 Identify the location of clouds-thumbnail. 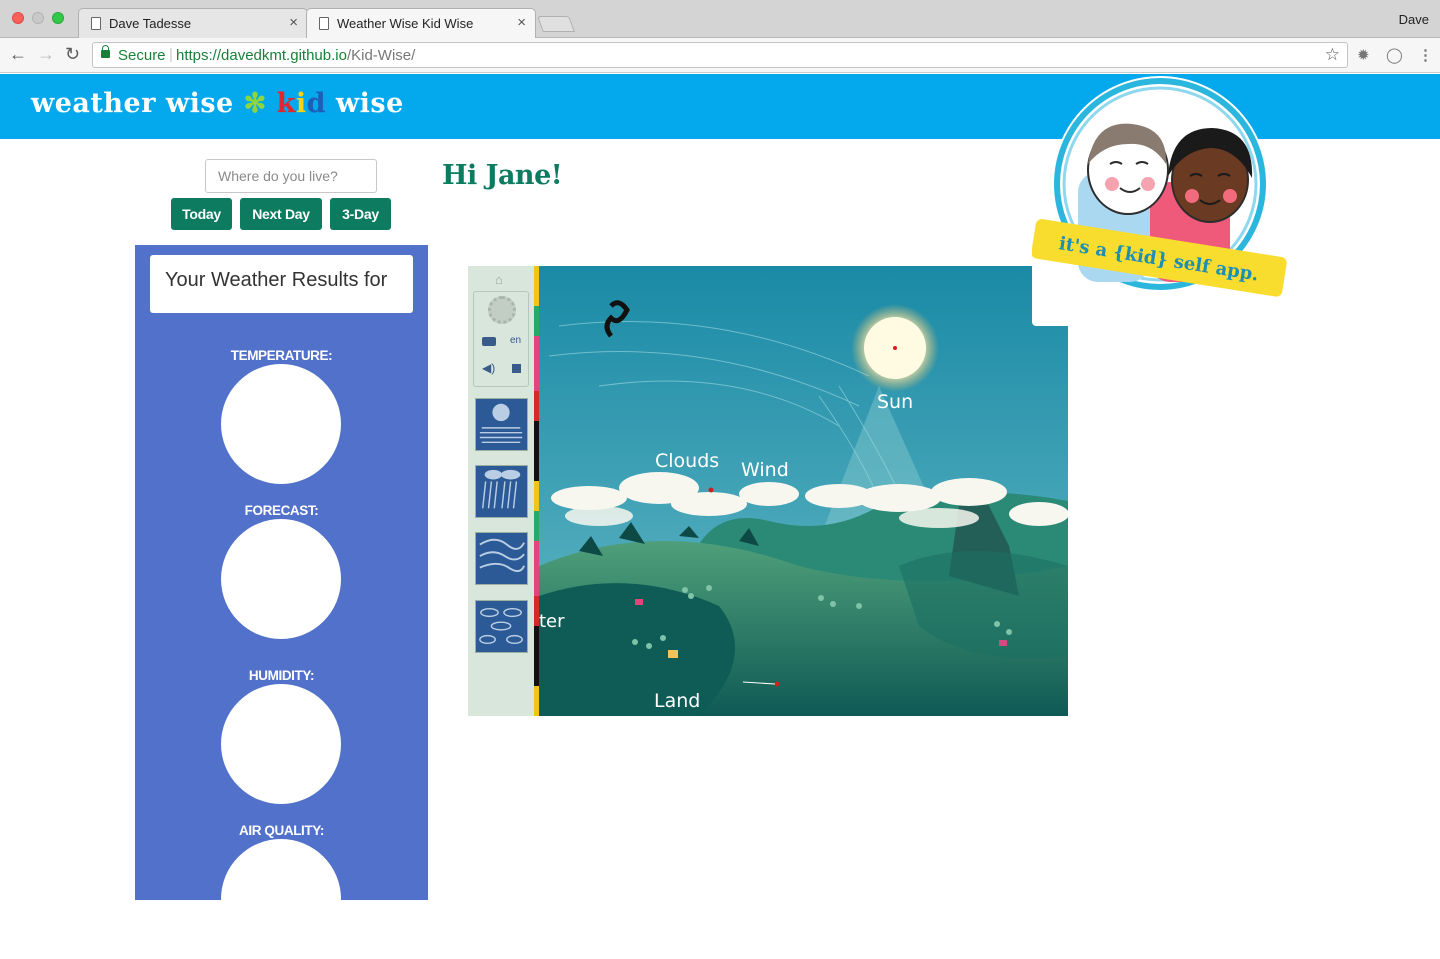
(501, 626).